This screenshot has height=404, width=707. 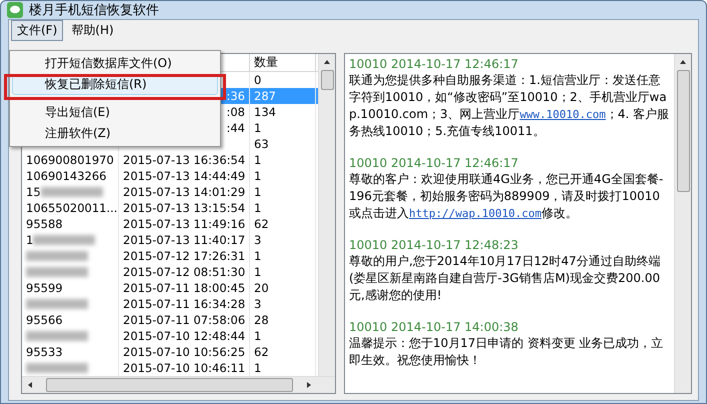 What do you see at coordinates (258, 80) in the screenshot?
I see `count-cell: 0` at bounding box center [258, 80].